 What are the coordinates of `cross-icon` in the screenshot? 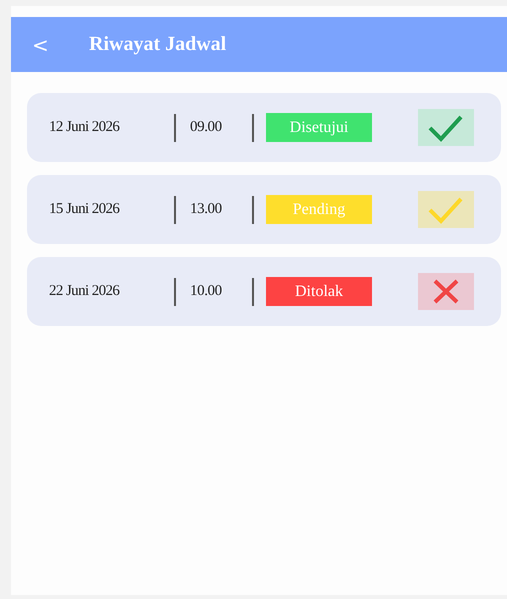 It's located at (446, 291).